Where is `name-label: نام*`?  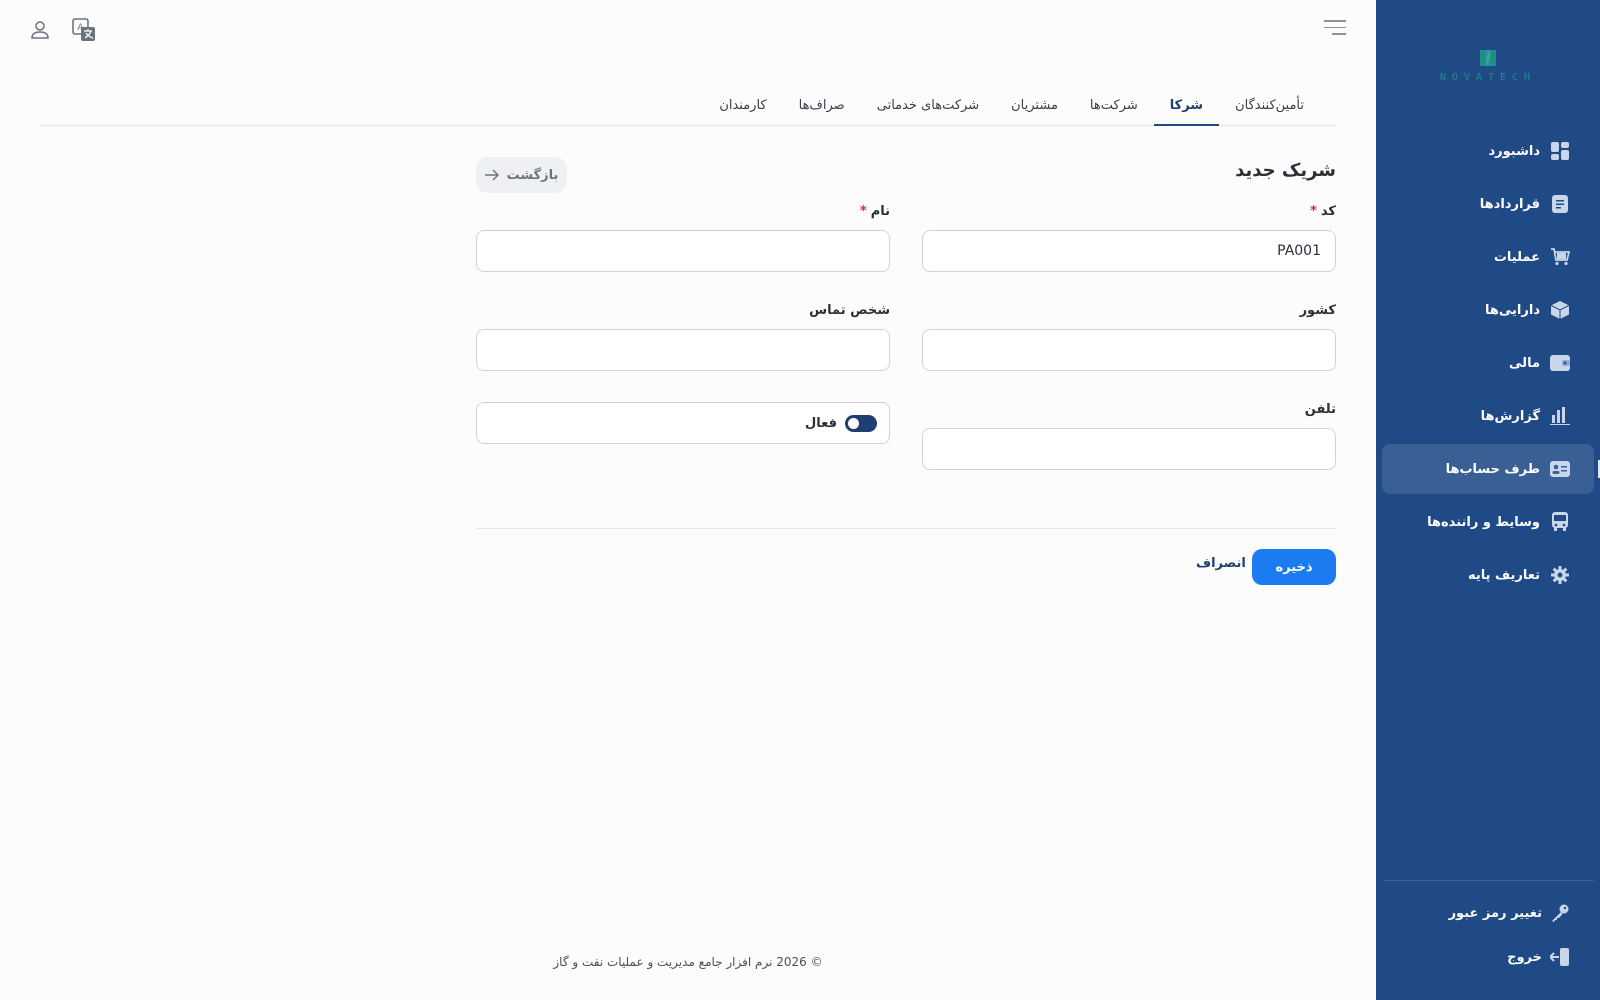
name-label: نام* is located at coordinates (875, 211).